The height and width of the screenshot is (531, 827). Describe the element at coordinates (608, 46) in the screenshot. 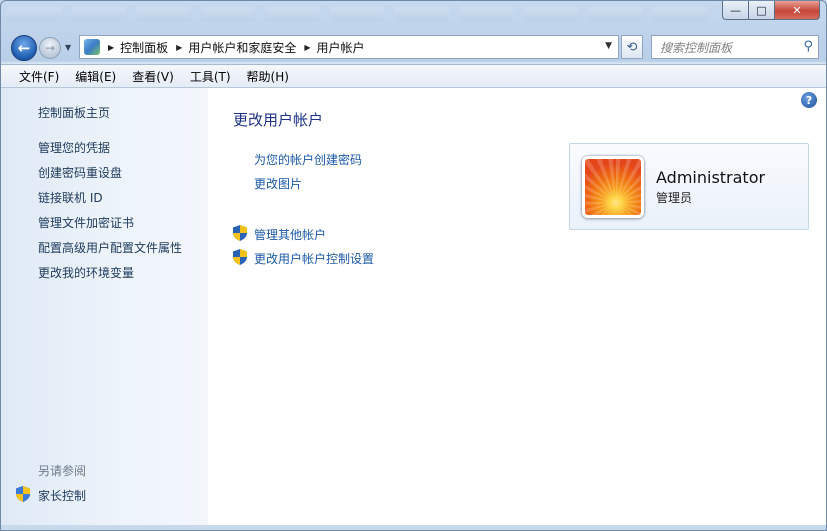

I see `address-dropdown-icon: ▼` at that location.